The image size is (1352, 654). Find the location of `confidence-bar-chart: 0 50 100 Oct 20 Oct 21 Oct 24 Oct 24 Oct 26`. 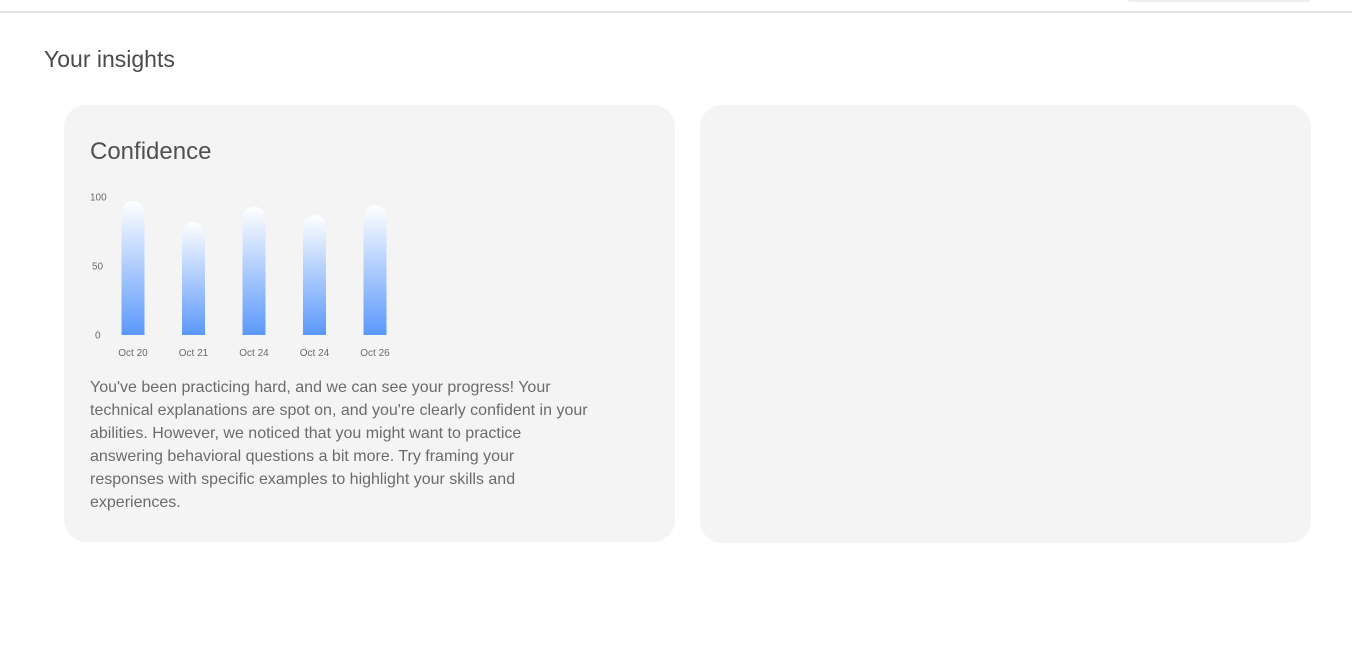

confidence-bar-chart: 0 50 100 Oct 20 Oct 21 Oct 24 Oct 24 Oct 26 is located at coordinates (240, 276).